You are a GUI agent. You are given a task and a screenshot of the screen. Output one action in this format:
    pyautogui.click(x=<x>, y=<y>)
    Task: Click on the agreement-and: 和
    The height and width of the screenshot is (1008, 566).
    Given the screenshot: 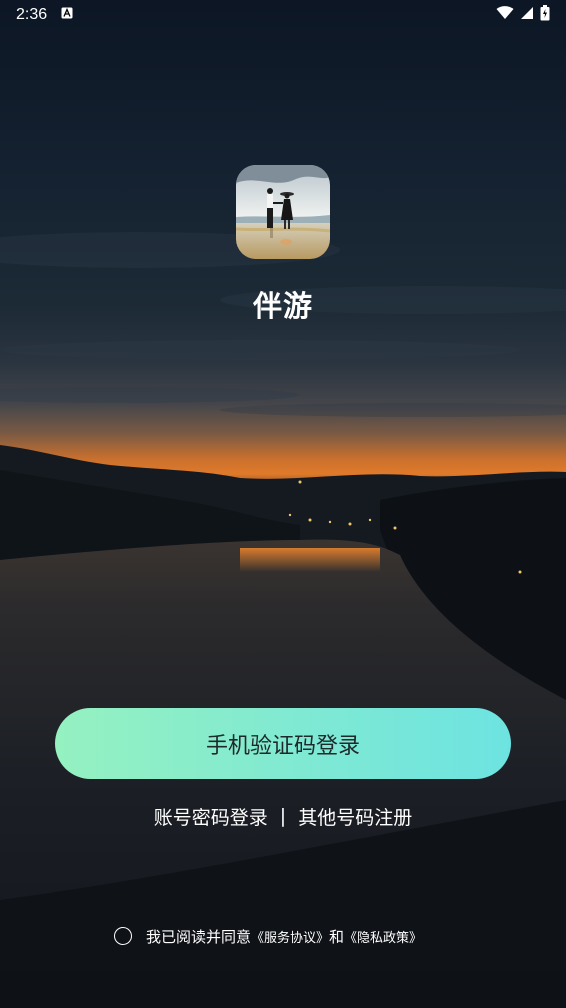 What is the action you would take?
    pyautogui.click(x=337, y=936)
    